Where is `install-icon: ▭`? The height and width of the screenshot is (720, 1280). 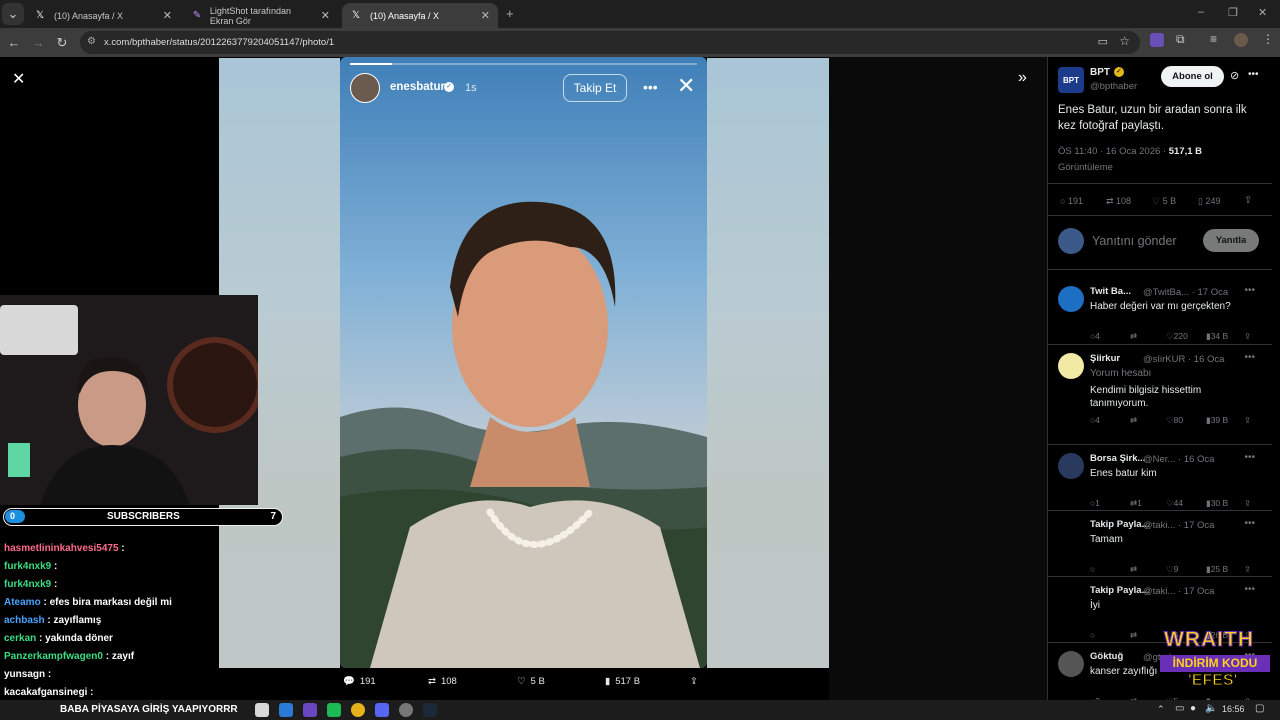
install-icon: ▭ is located at coordinates (1103, 41).